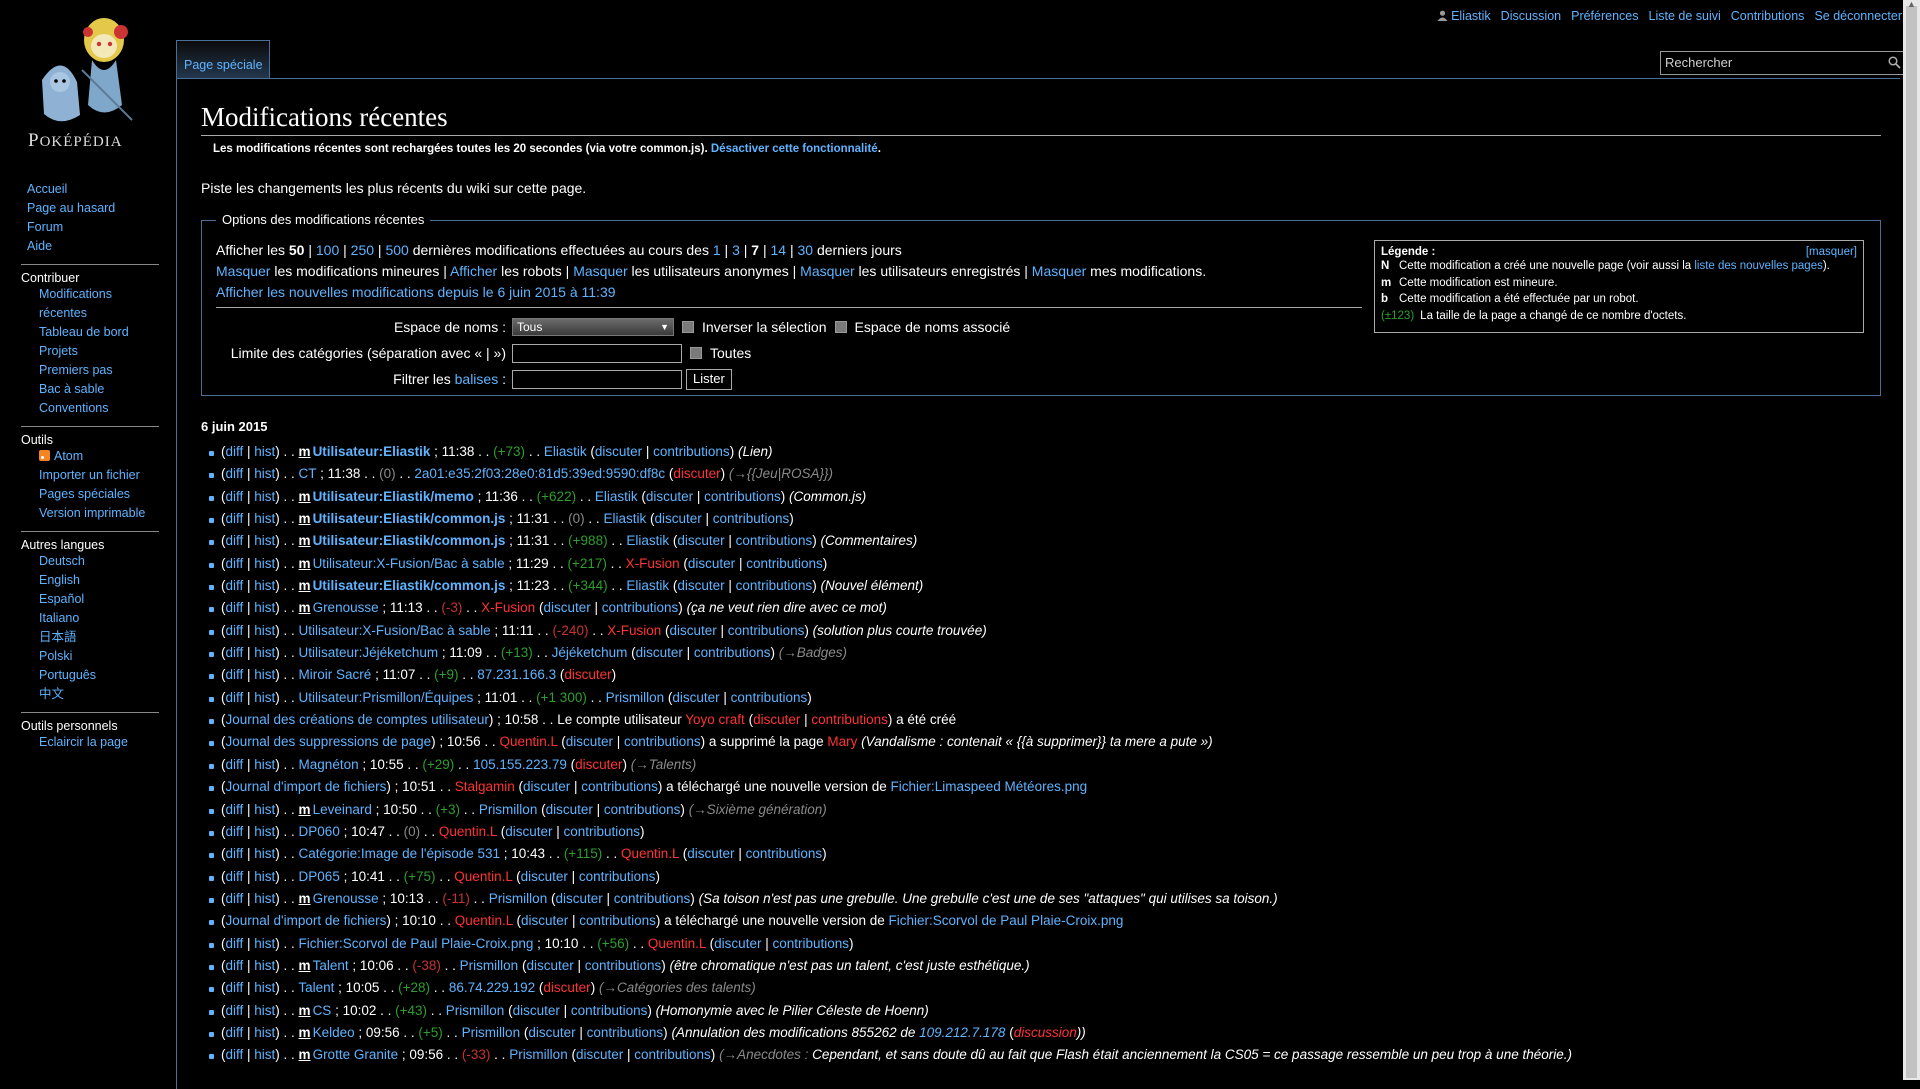 The height and width of the screenshot is (1089, 1920). What do you see at coordinates (99, 351) in the screenshot?
I see `sidebar-link: Projets` at bounding box center [99, 351].